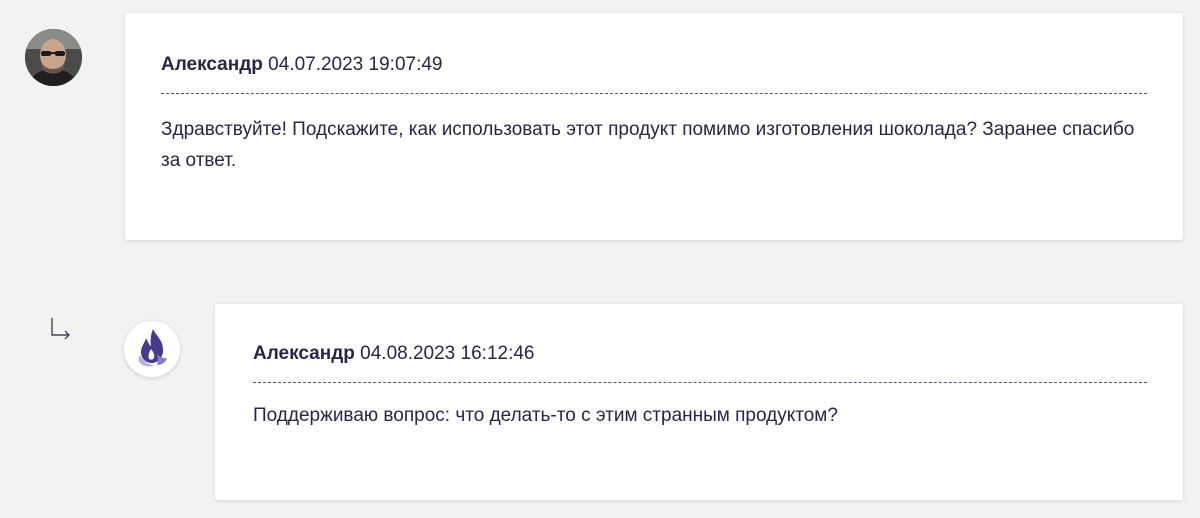  I want to click on comment-header: Александр 04.07.2023 19:07:49, so click(654, 73).